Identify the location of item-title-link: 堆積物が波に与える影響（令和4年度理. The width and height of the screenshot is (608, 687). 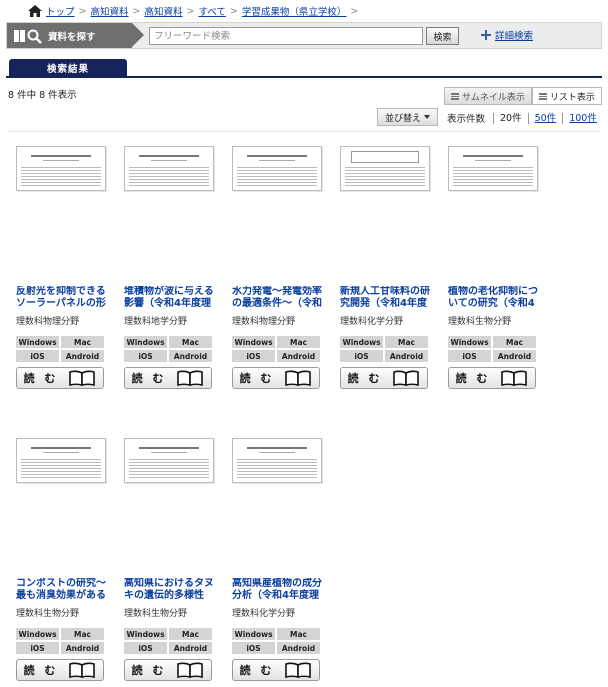
(171, 298).